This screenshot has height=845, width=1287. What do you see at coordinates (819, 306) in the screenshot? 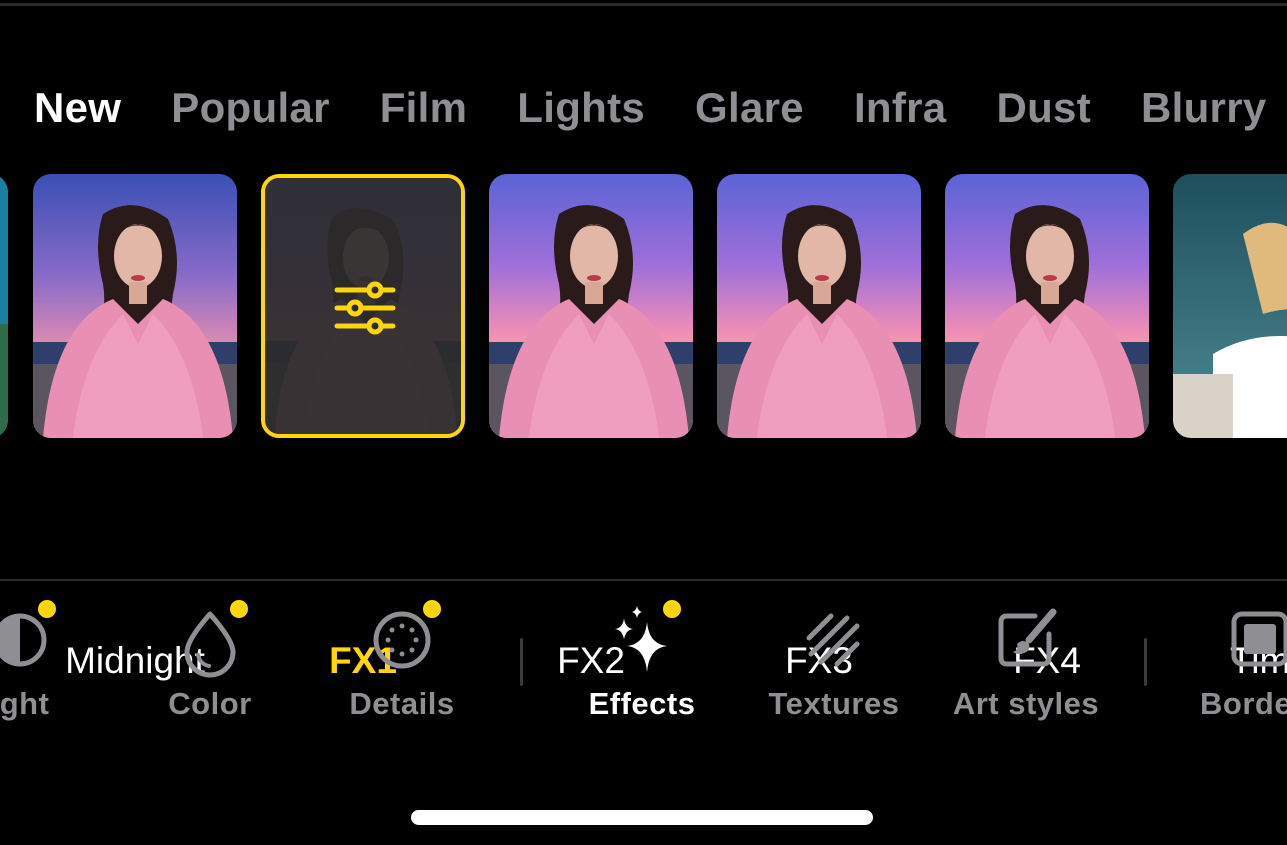
I see `filter-thumb-fx3` at bounding box center [819, 306].